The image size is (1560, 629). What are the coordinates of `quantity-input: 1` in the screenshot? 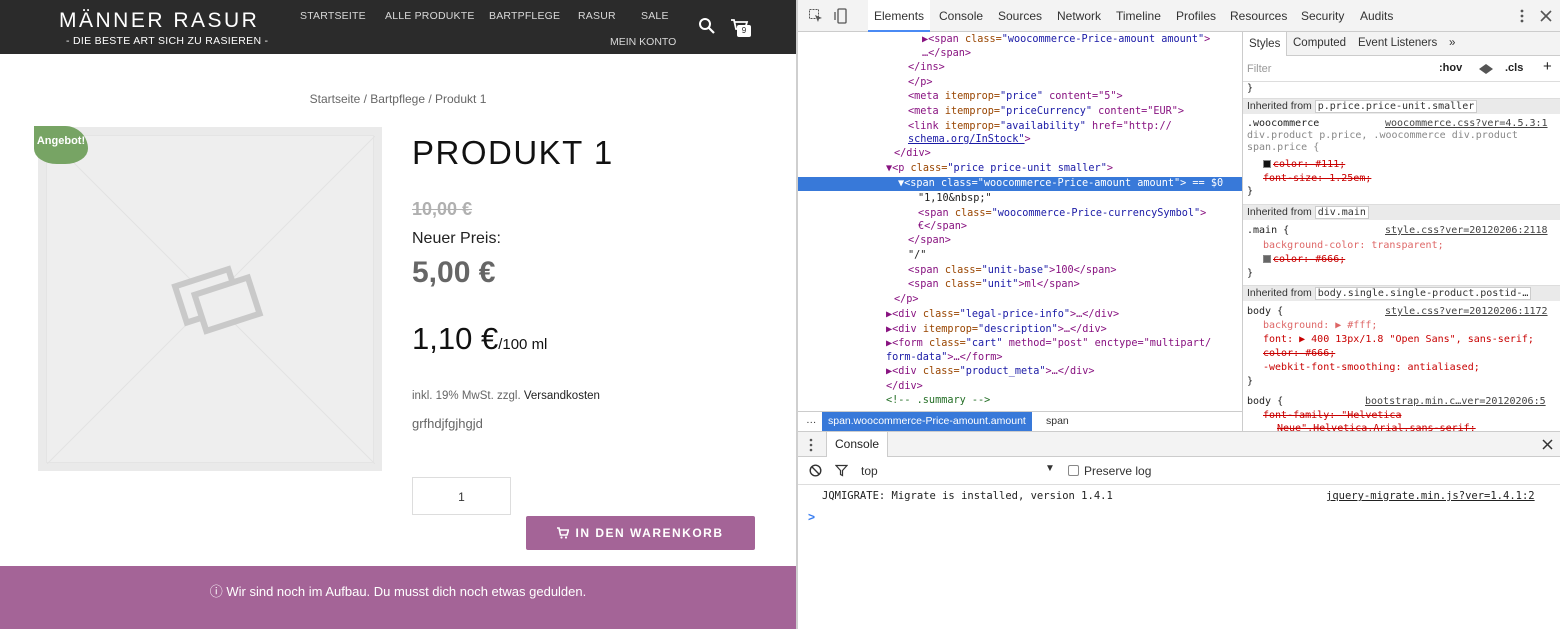 It's located at (461, 496).